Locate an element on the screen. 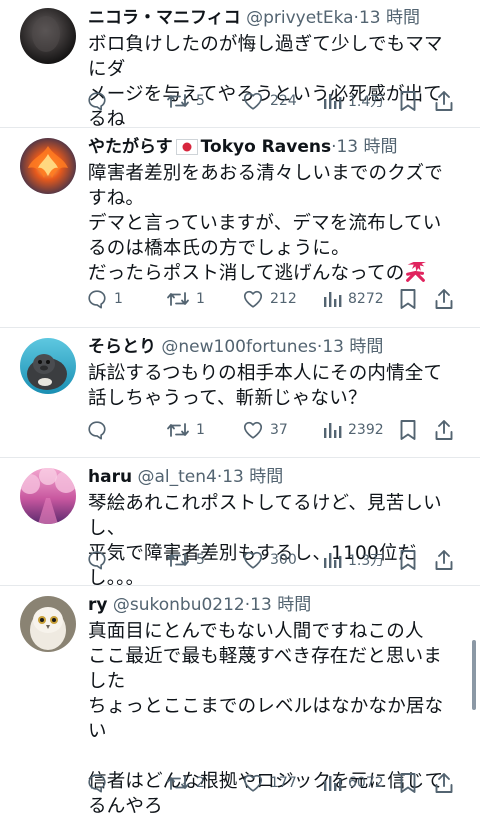 The height and width of the screenshot is (819, 480). tweet-line: ちょっとここまでのレベルはなかなか居ない is located at coordinates (266, 719).